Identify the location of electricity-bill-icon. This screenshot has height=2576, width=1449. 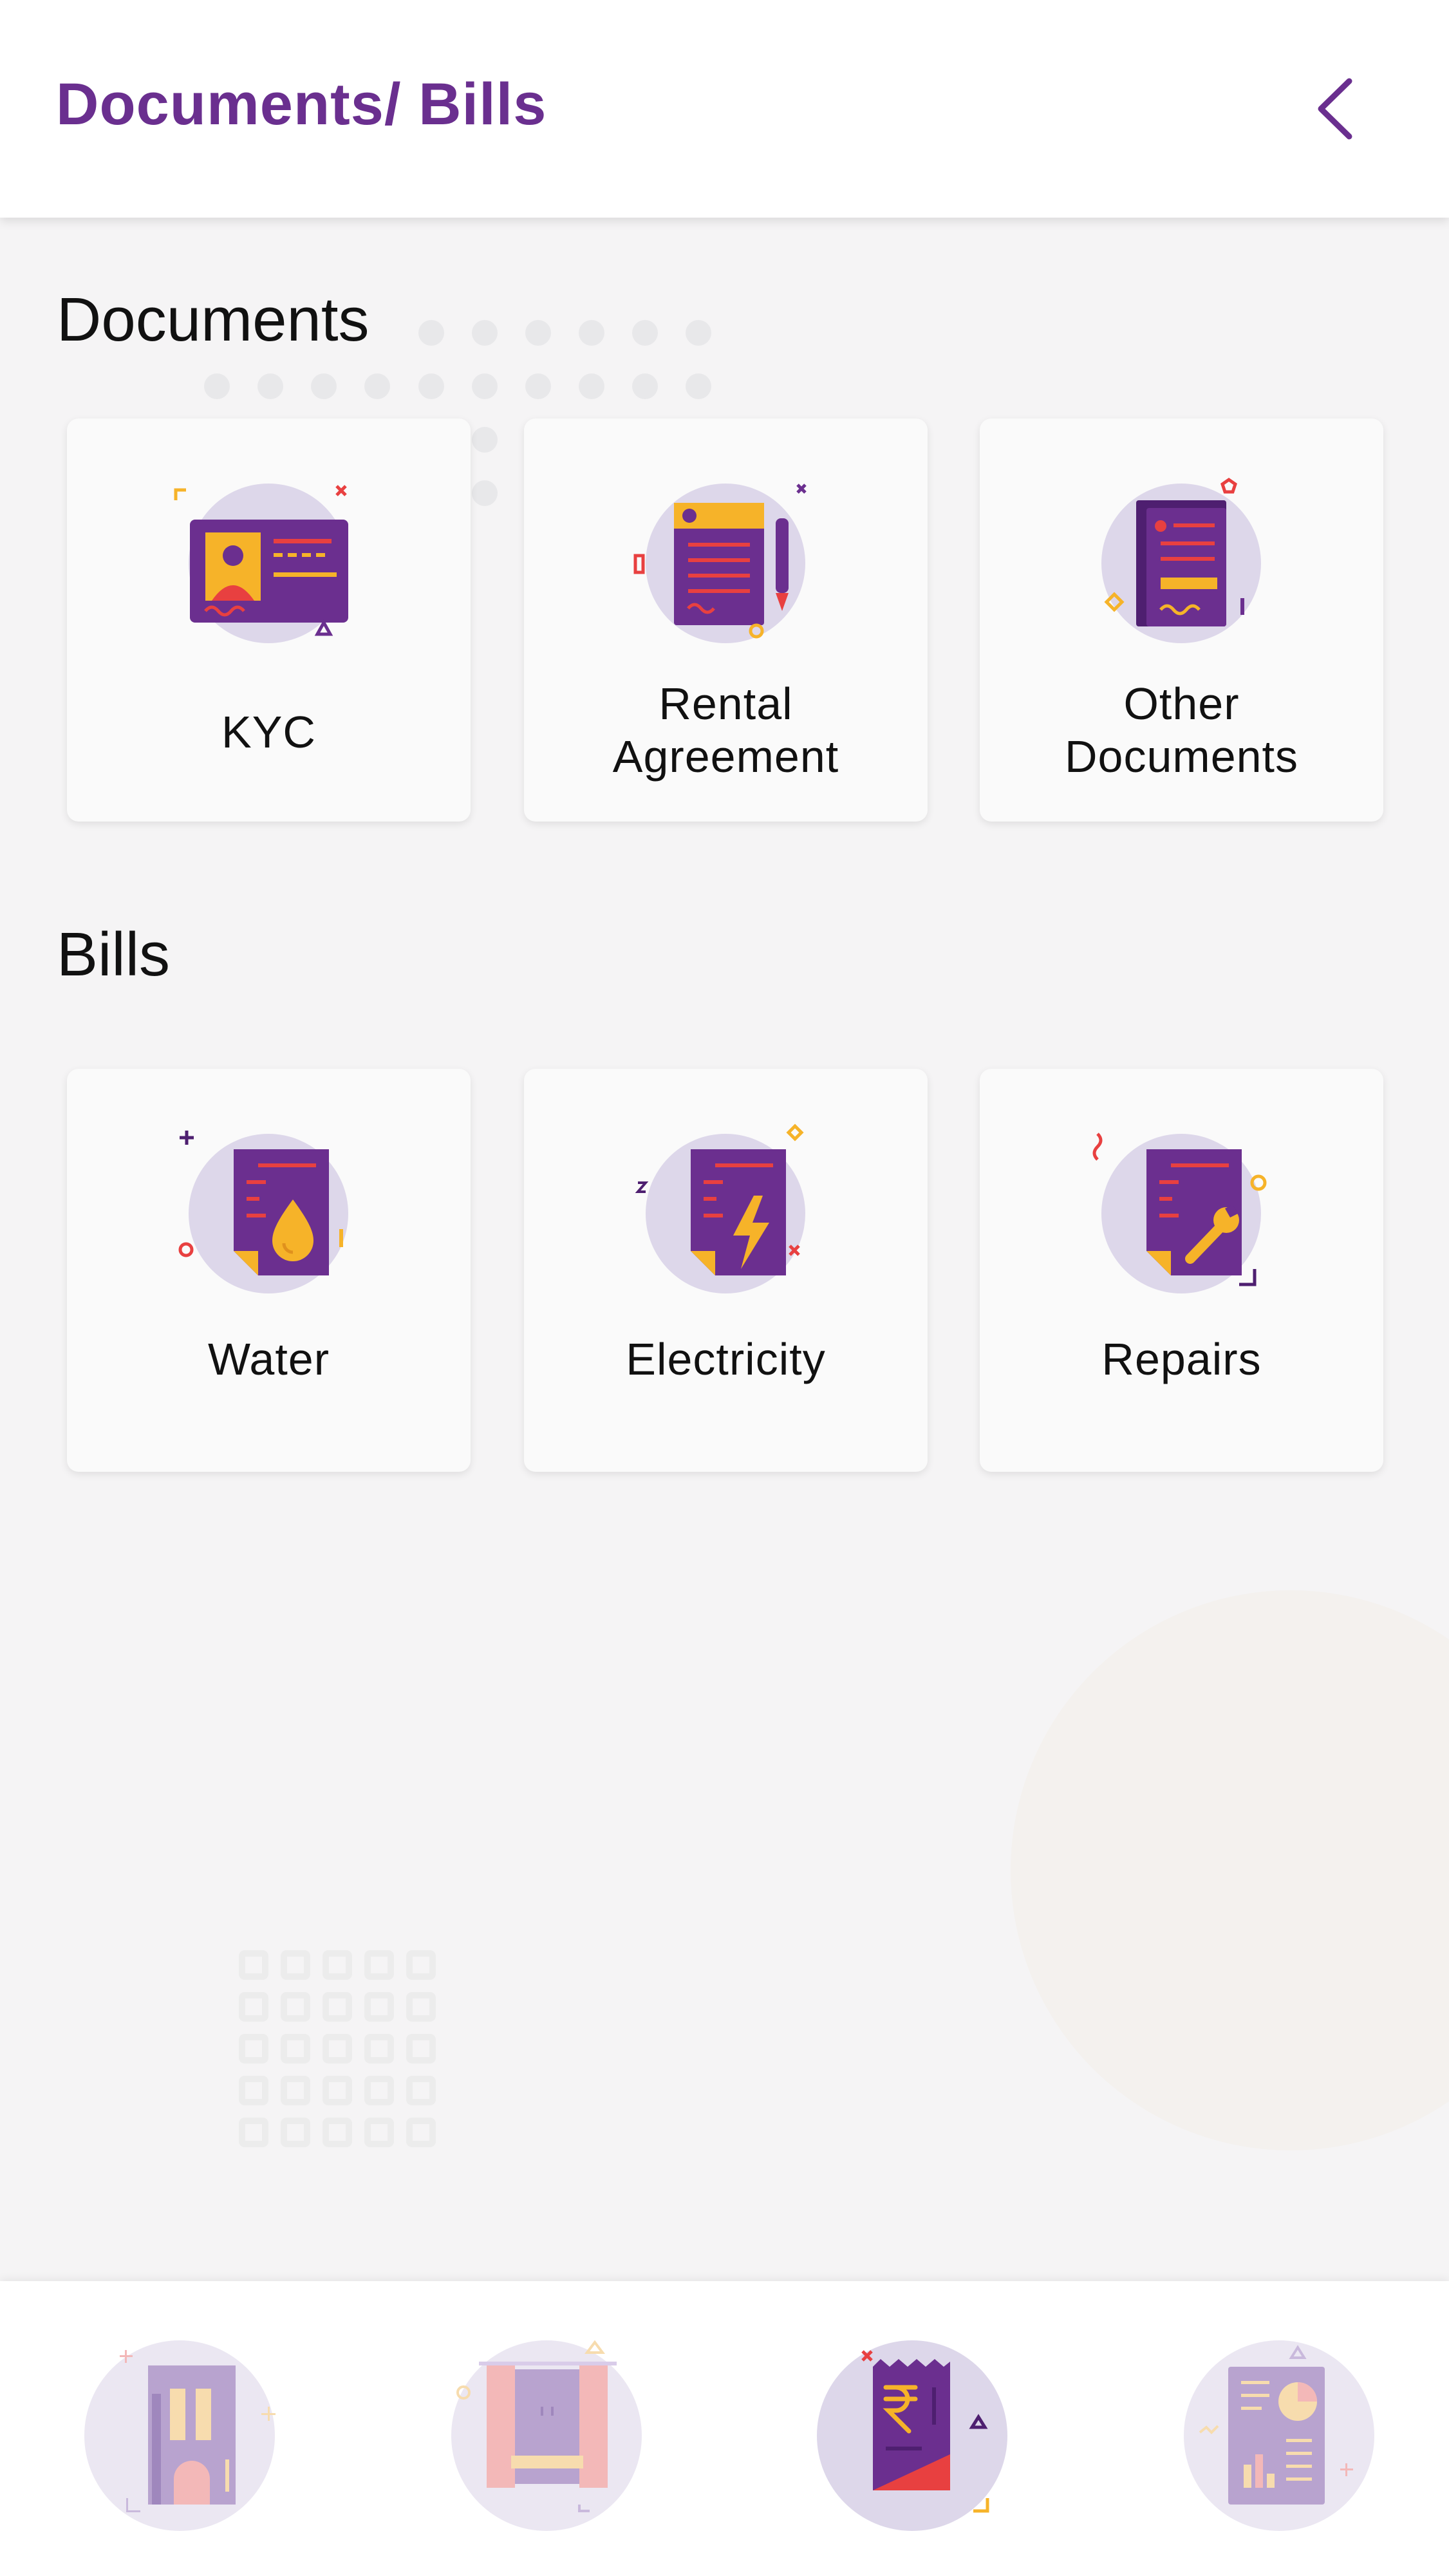
(720, 1208).